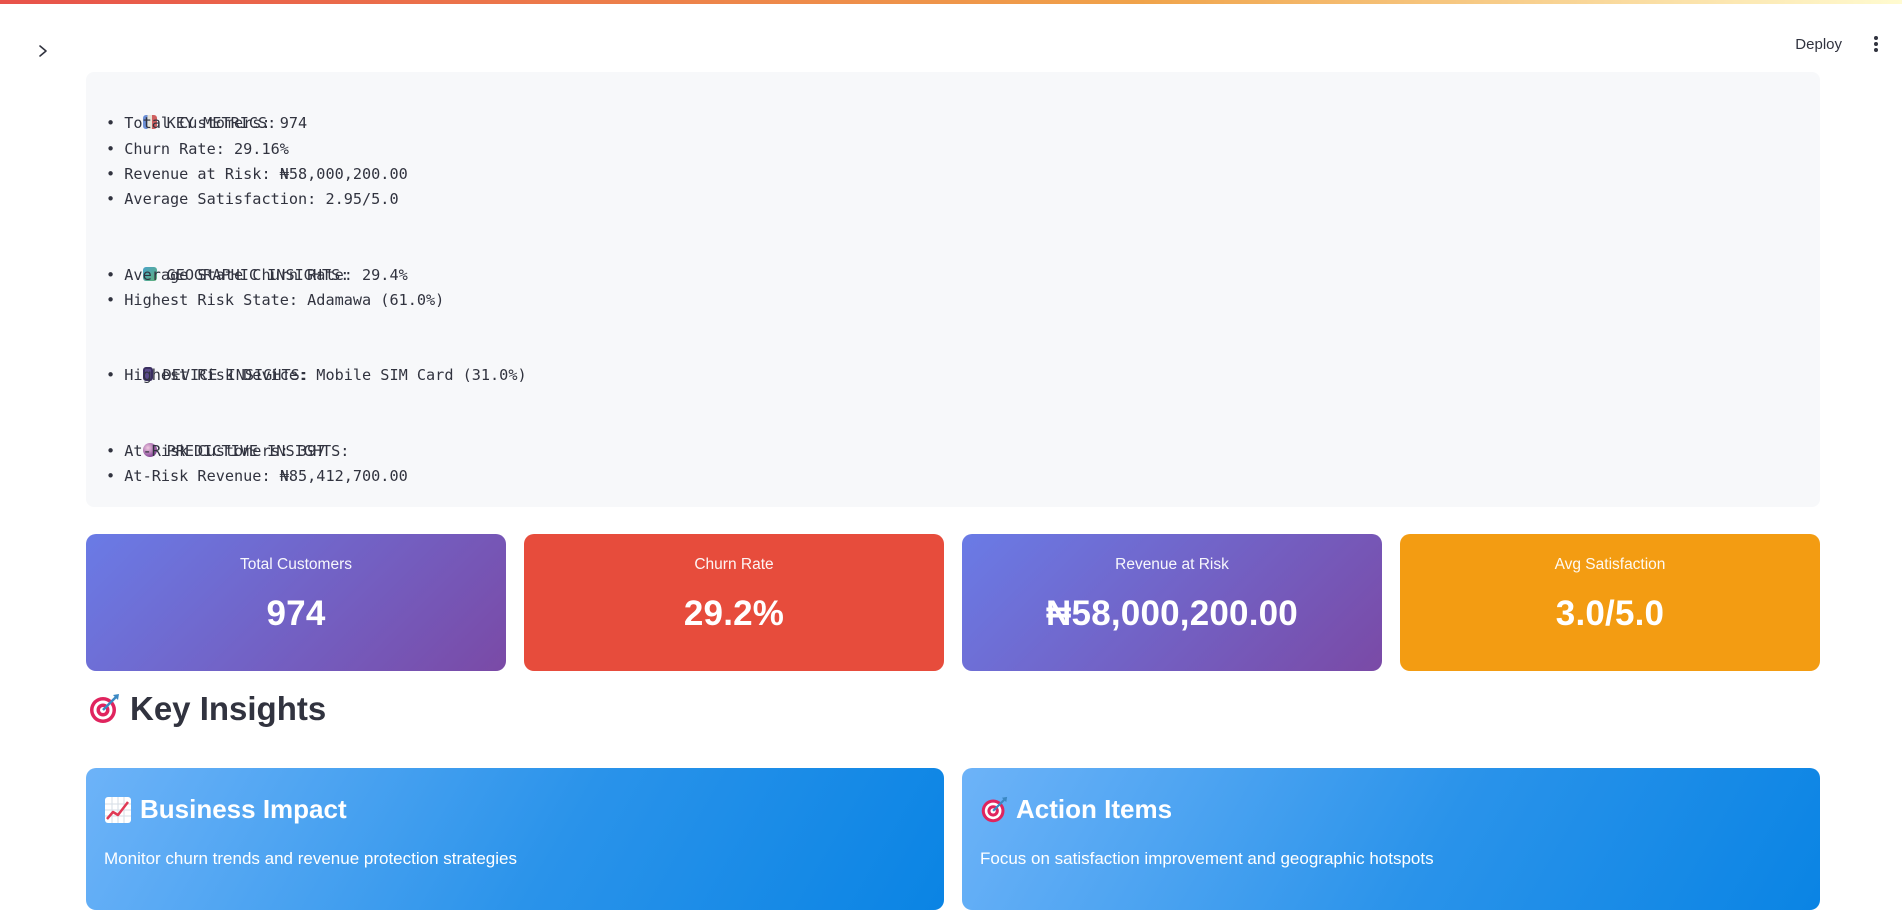 The height and width of the screenshot is (913, 1902). I want to click on geographic-heading: GEOGRAPHIC INSIGHTS:, so click(953, 260).